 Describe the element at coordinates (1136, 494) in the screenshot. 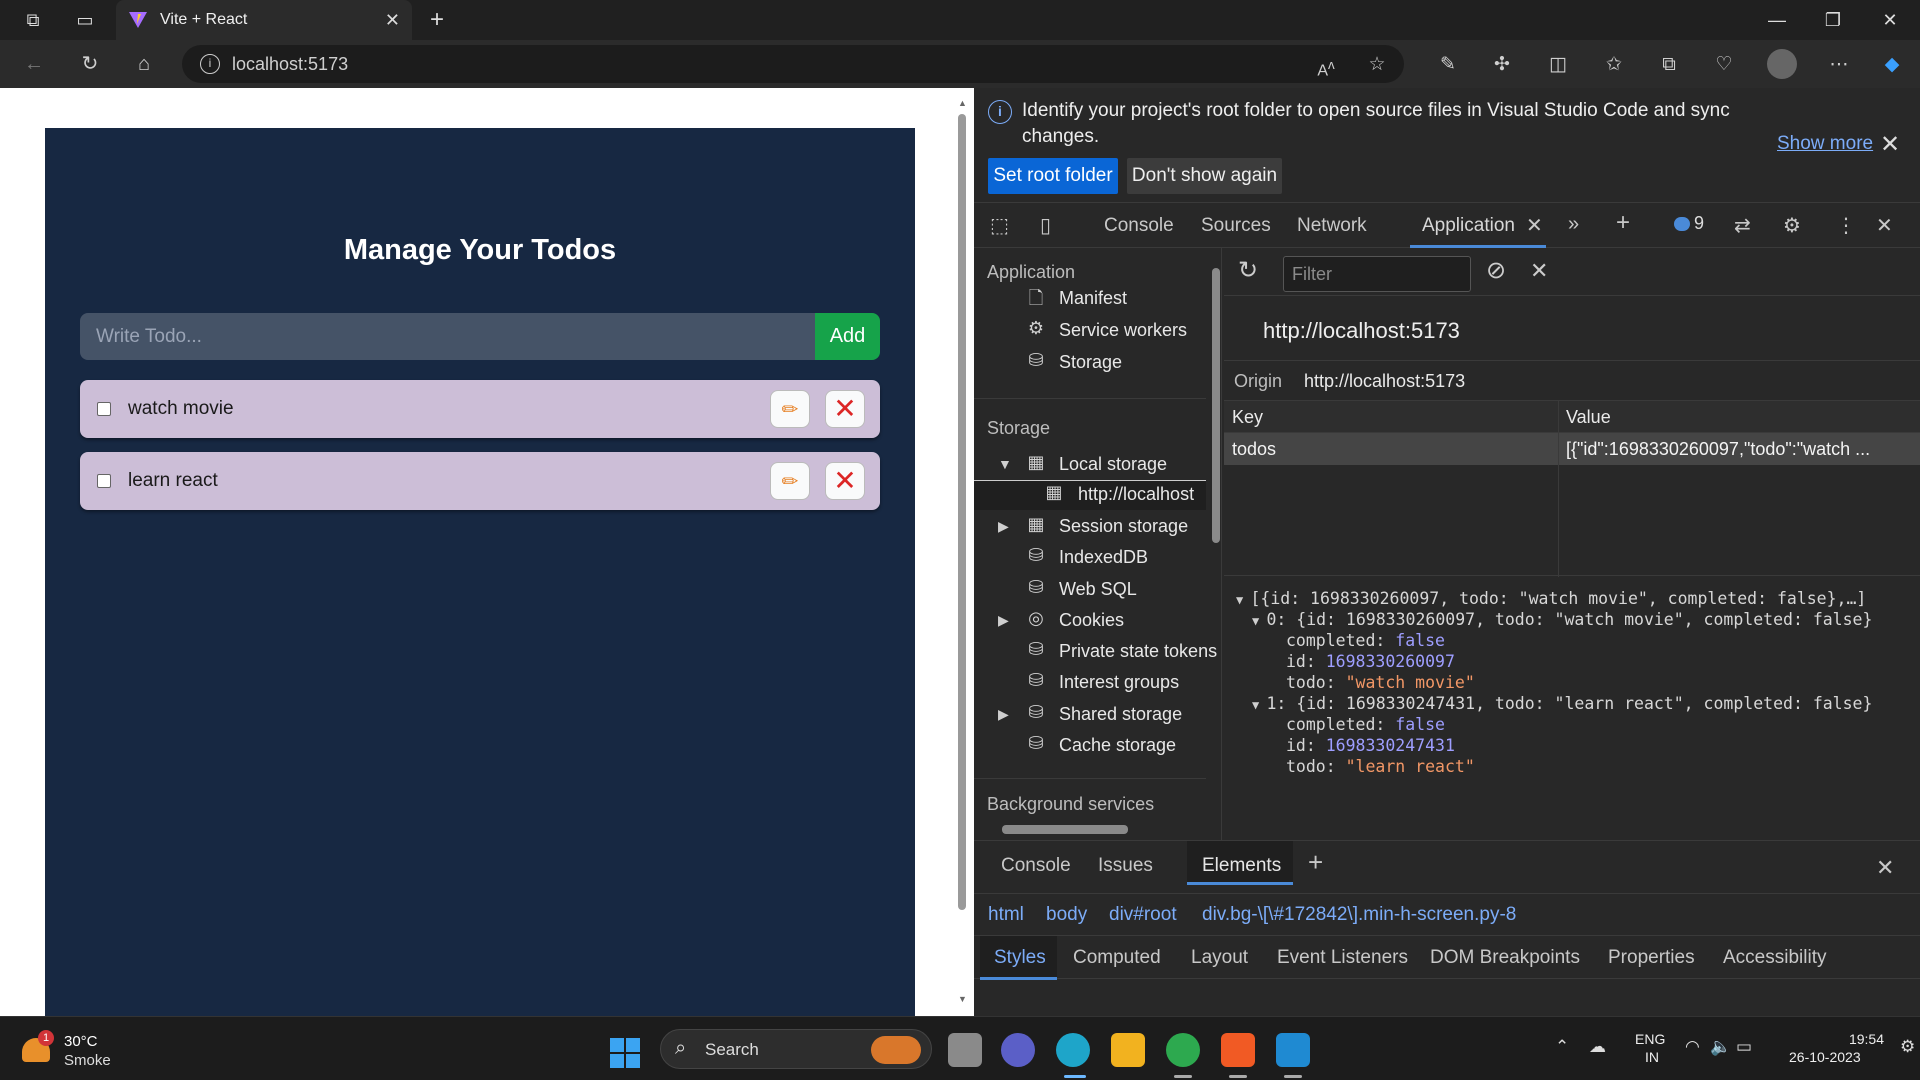

I see `sidebar-item-localhost: http://localhost` at that location.